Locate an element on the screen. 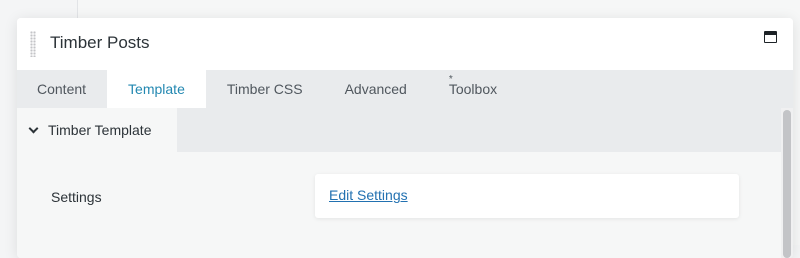 The image size is (800, 258). chevron-down-icon is located at coordinates (33, 128).